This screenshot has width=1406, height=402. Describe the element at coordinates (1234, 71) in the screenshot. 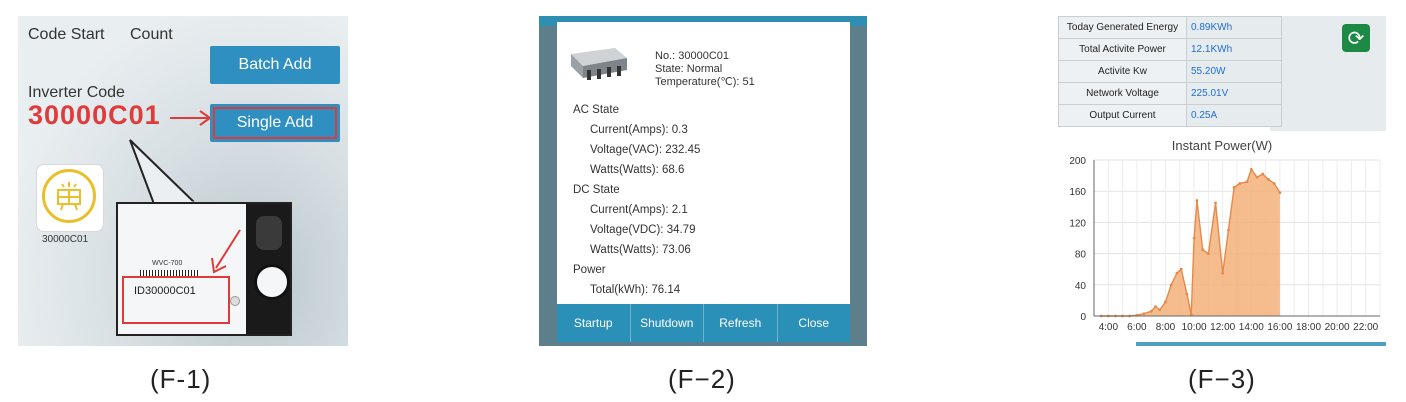

I see `row-value: 55.20W` at that location.